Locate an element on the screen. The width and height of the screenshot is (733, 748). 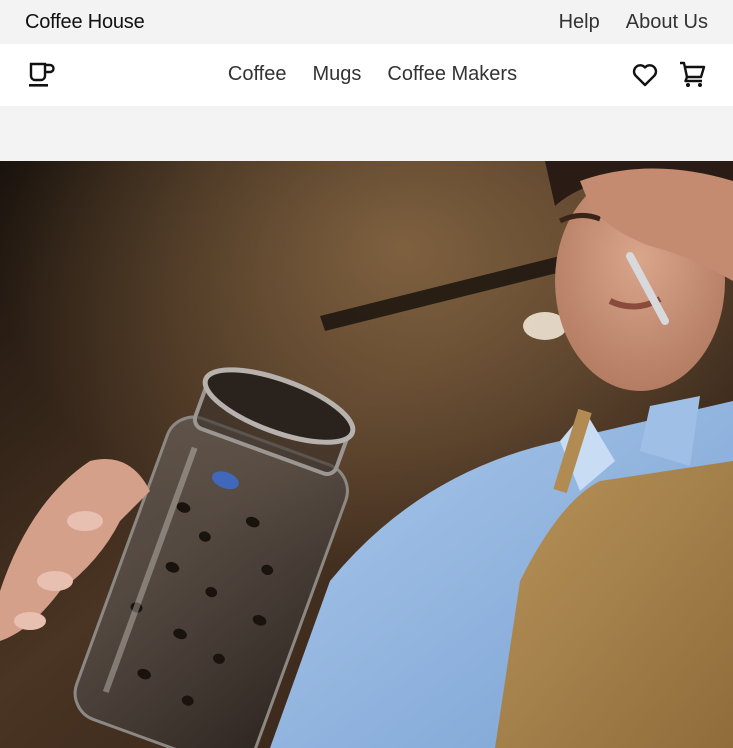
spacer-band is located at coordinates (366, 133).